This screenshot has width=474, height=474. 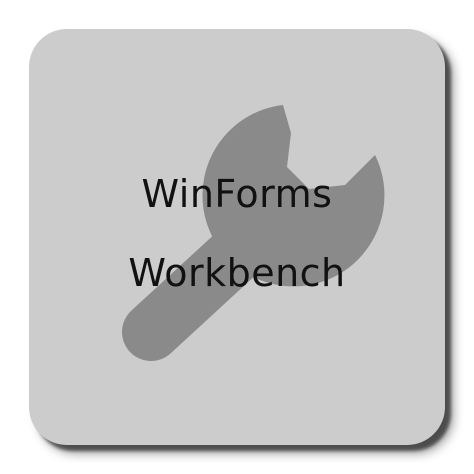 I want to click on app-title-line-2: Workbench, so click(x=237, y=273).